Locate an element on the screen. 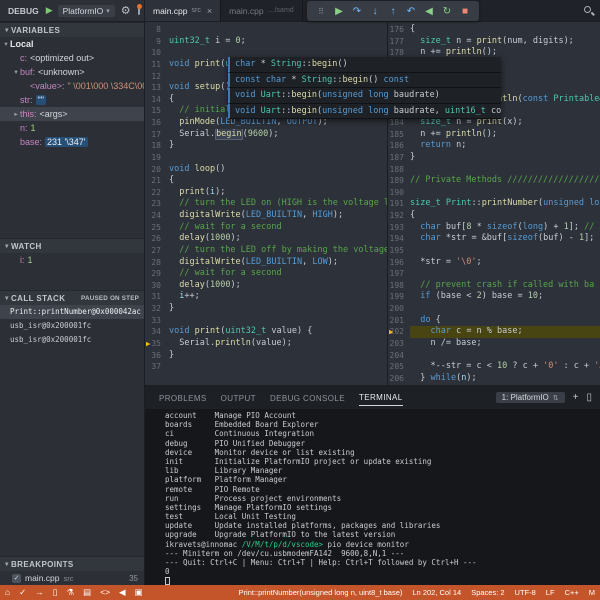 This screenshot has height=600, width=600. definition-item: const char * String::begin() const is located at coordinates (364, 80).